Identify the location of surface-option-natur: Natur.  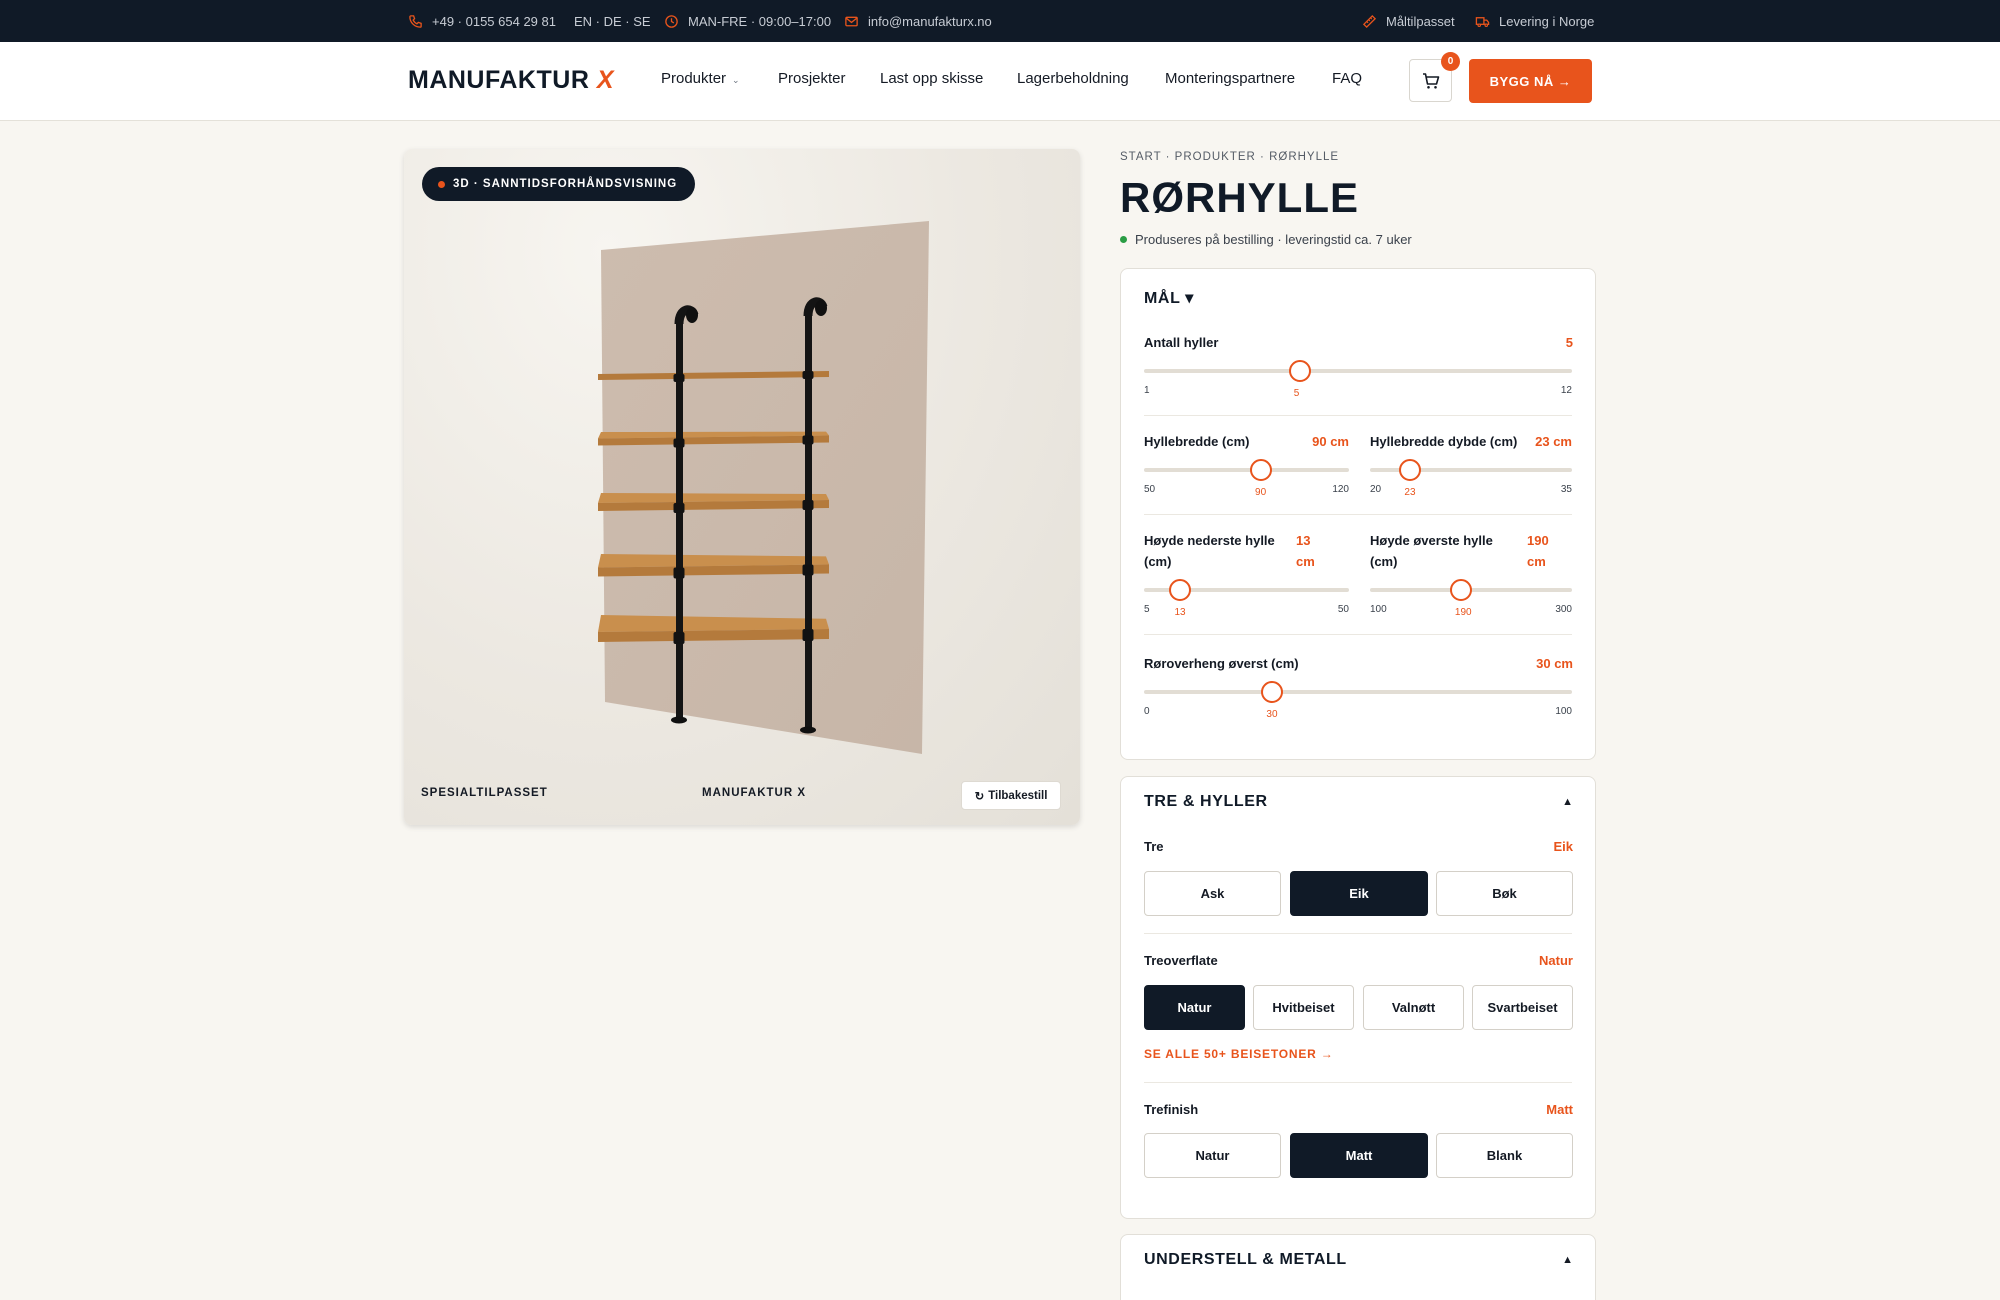
(1194, 1007).